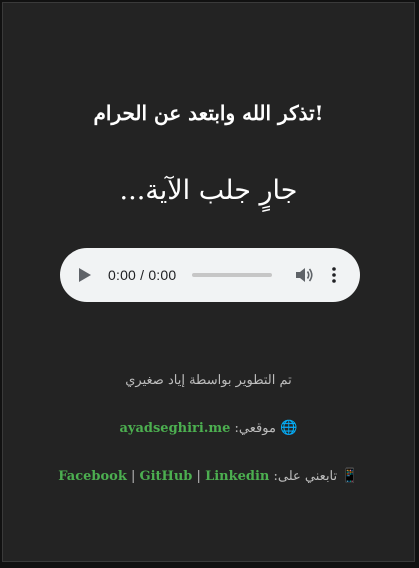  I want to click on social-links: Facebook | GitHub | Linkedin, so click(163, 476).